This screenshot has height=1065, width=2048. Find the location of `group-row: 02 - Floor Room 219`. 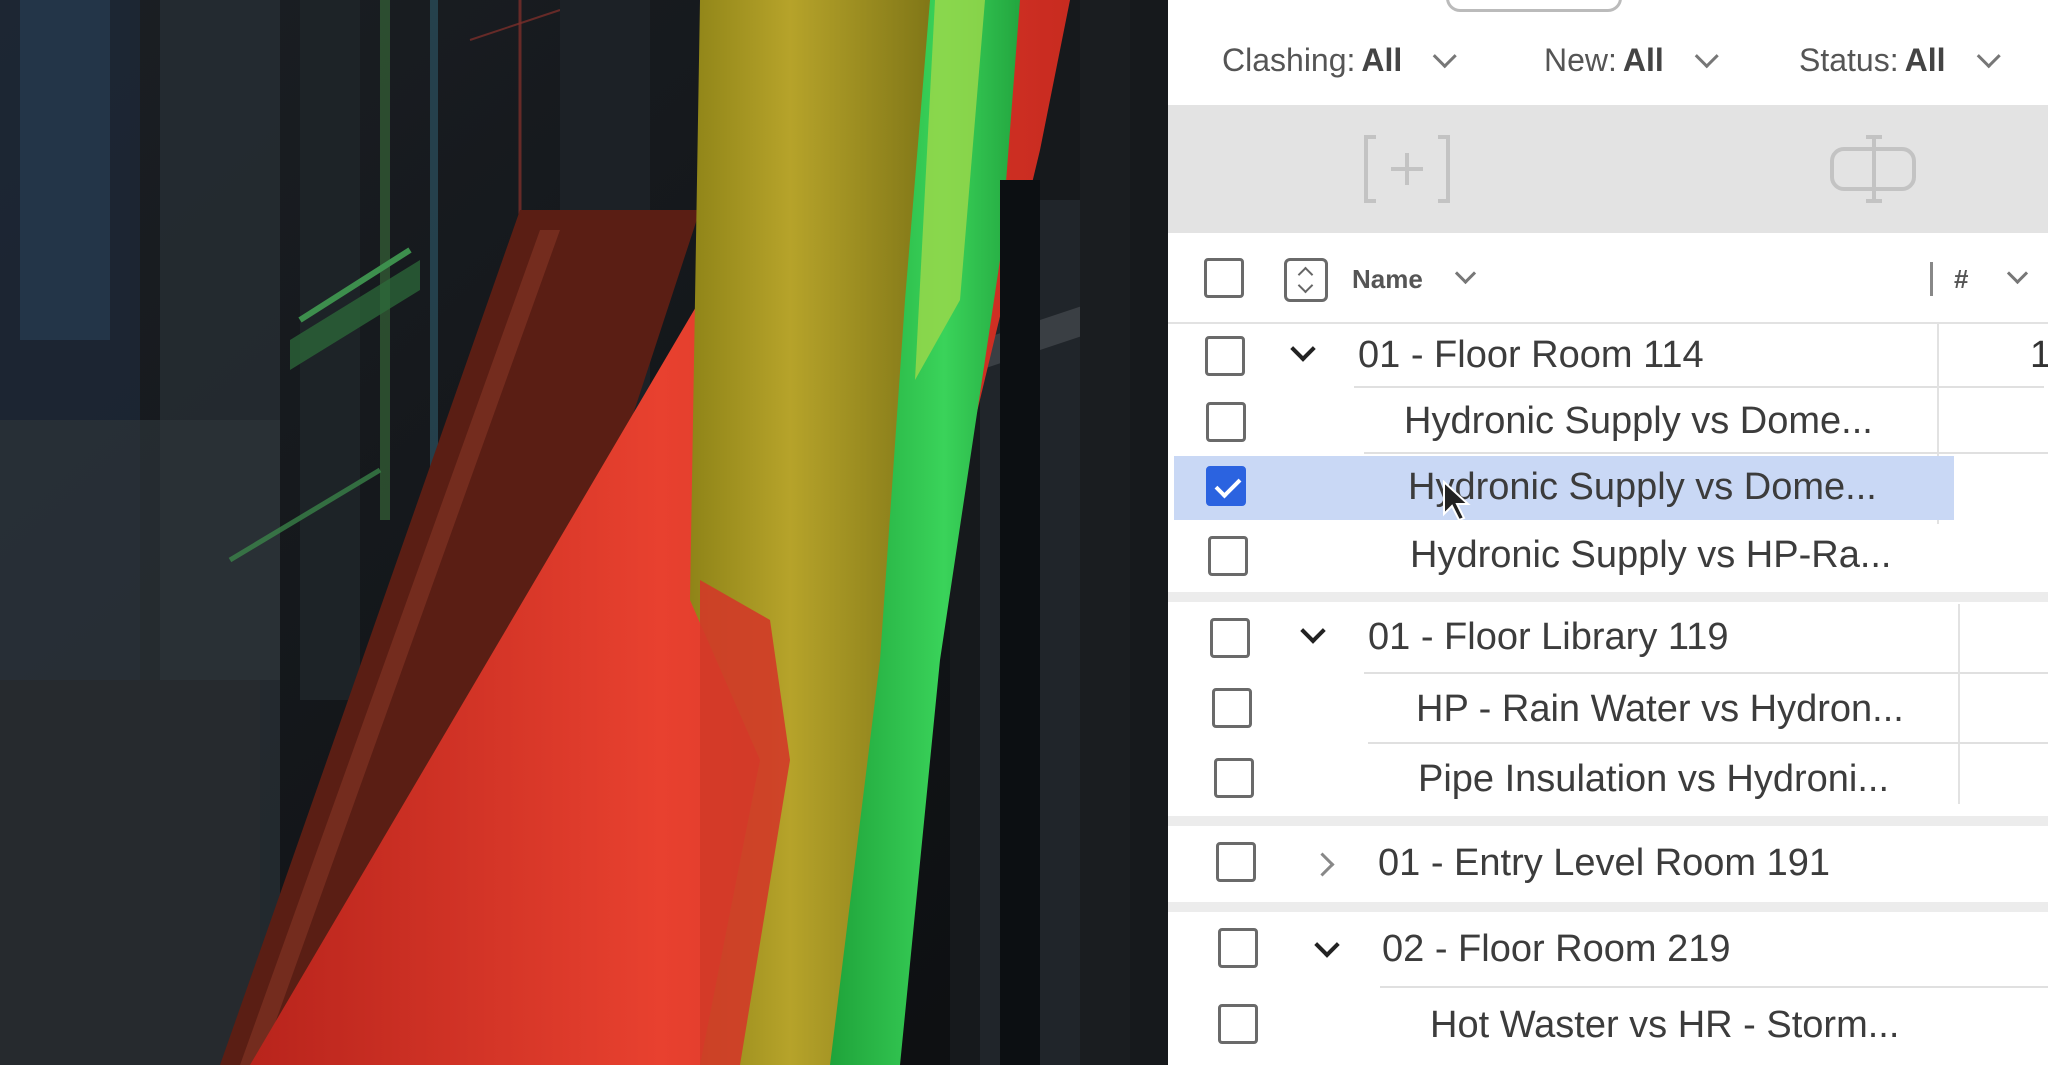

group-row: 02 - Floor Room 219 is located at coordinates (1608, 951).